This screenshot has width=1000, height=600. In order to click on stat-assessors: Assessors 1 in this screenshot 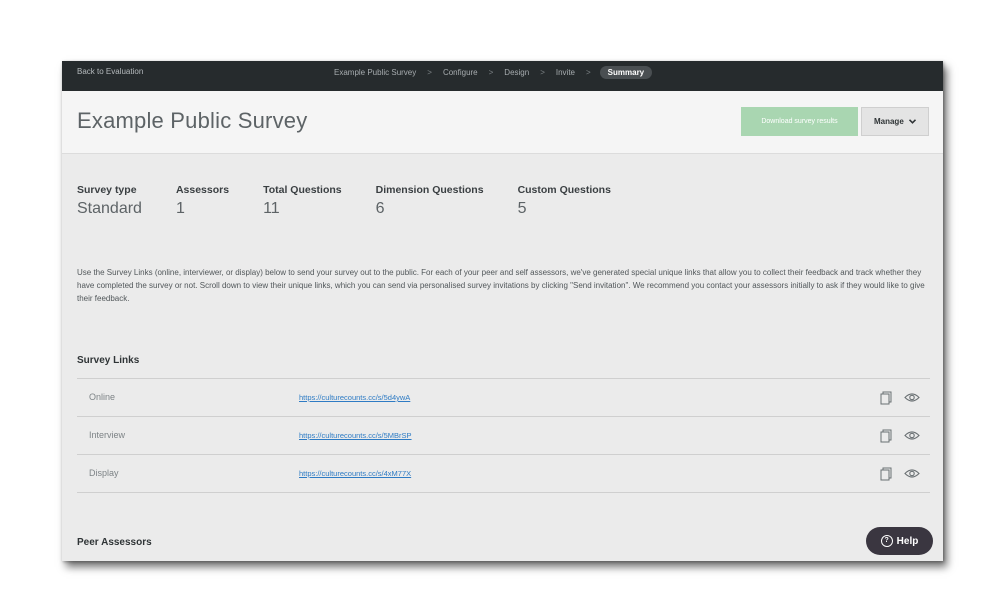, I will do `click(202, 201)`.